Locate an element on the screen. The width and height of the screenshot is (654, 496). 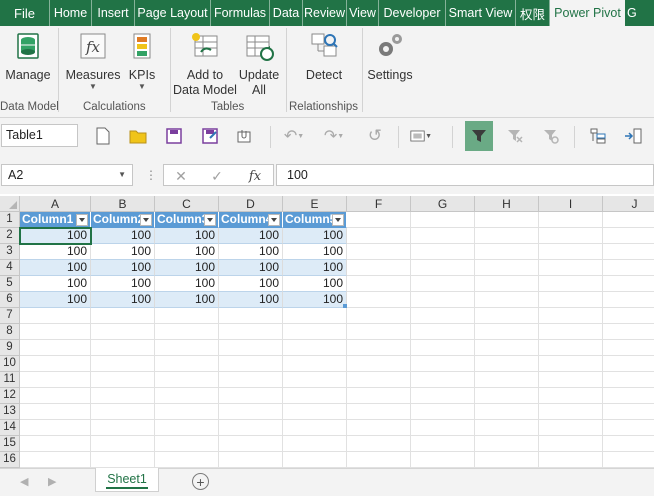
tab-review: Review is located at coordinates (325, 13).